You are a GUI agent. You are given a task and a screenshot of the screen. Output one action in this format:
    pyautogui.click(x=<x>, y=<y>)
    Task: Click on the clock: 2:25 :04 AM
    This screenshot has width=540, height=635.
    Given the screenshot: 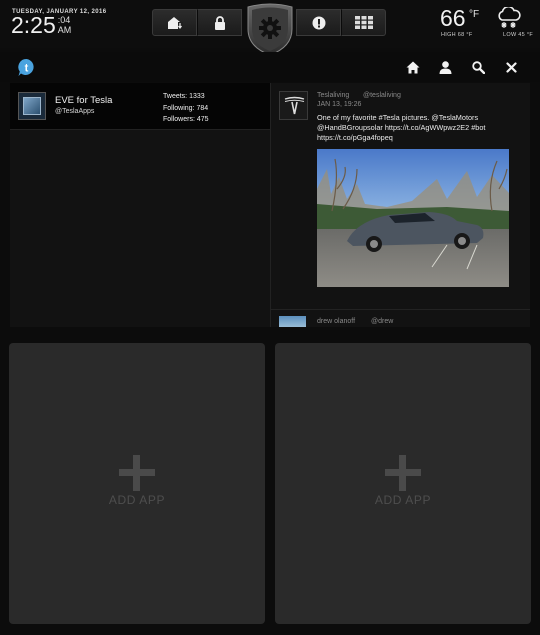 What is the action you would take?
    pyautogui.click(x=41, y=25)
    